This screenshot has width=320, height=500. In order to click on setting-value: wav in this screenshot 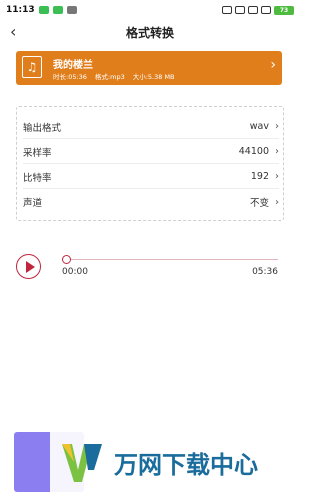, I will do `click(259, 126)`.